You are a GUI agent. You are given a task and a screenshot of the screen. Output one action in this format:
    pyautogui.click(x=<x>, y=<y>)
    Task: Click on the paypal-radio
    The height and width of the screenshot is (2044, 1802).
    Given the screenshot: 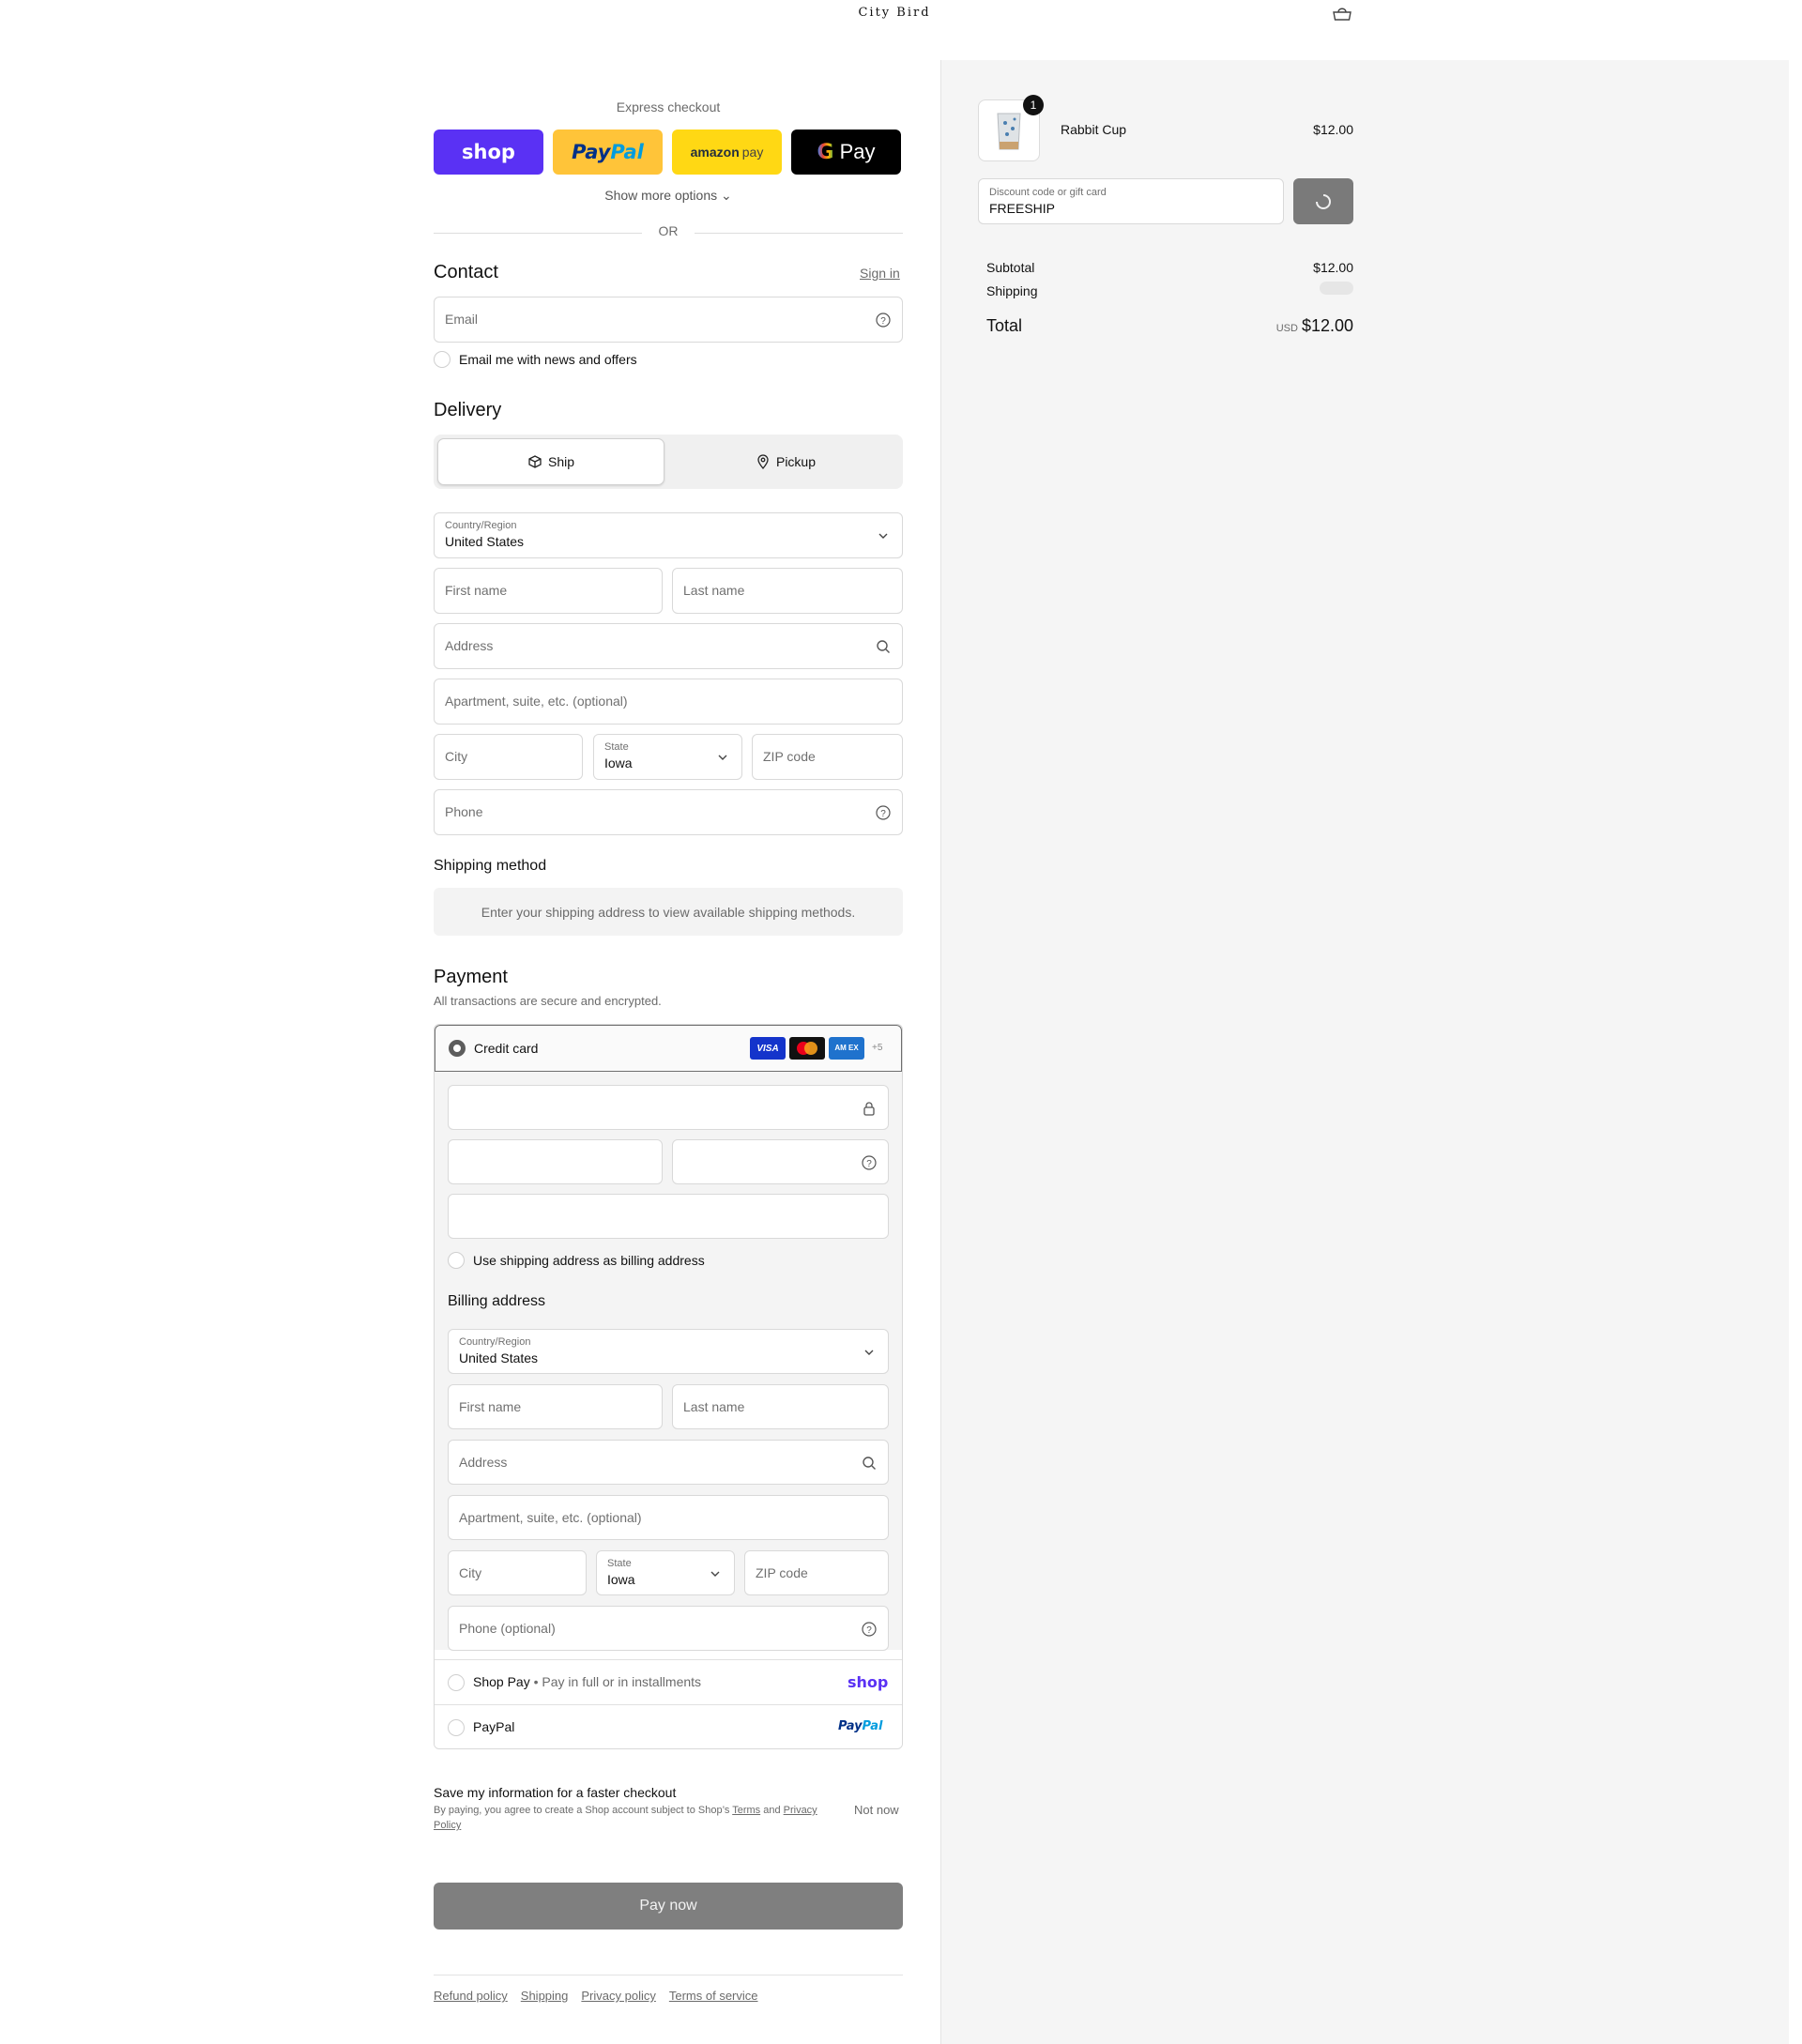 What is the action you would take?
    pyautogui.click(x=457, y=1727)
    